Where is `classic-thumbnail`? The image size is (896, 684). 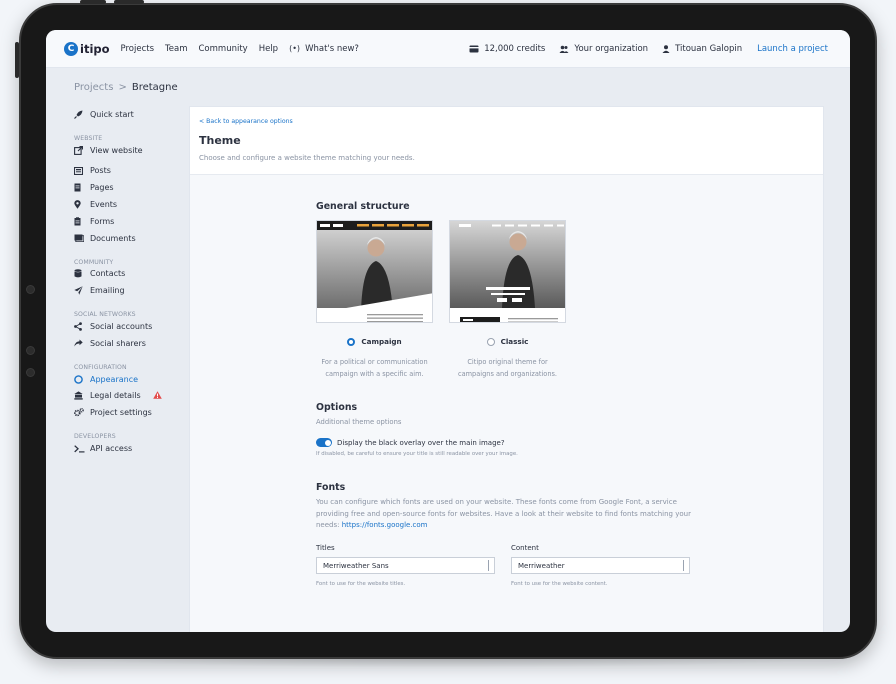
classic-thumbnail is located at coordinates (507, 271).